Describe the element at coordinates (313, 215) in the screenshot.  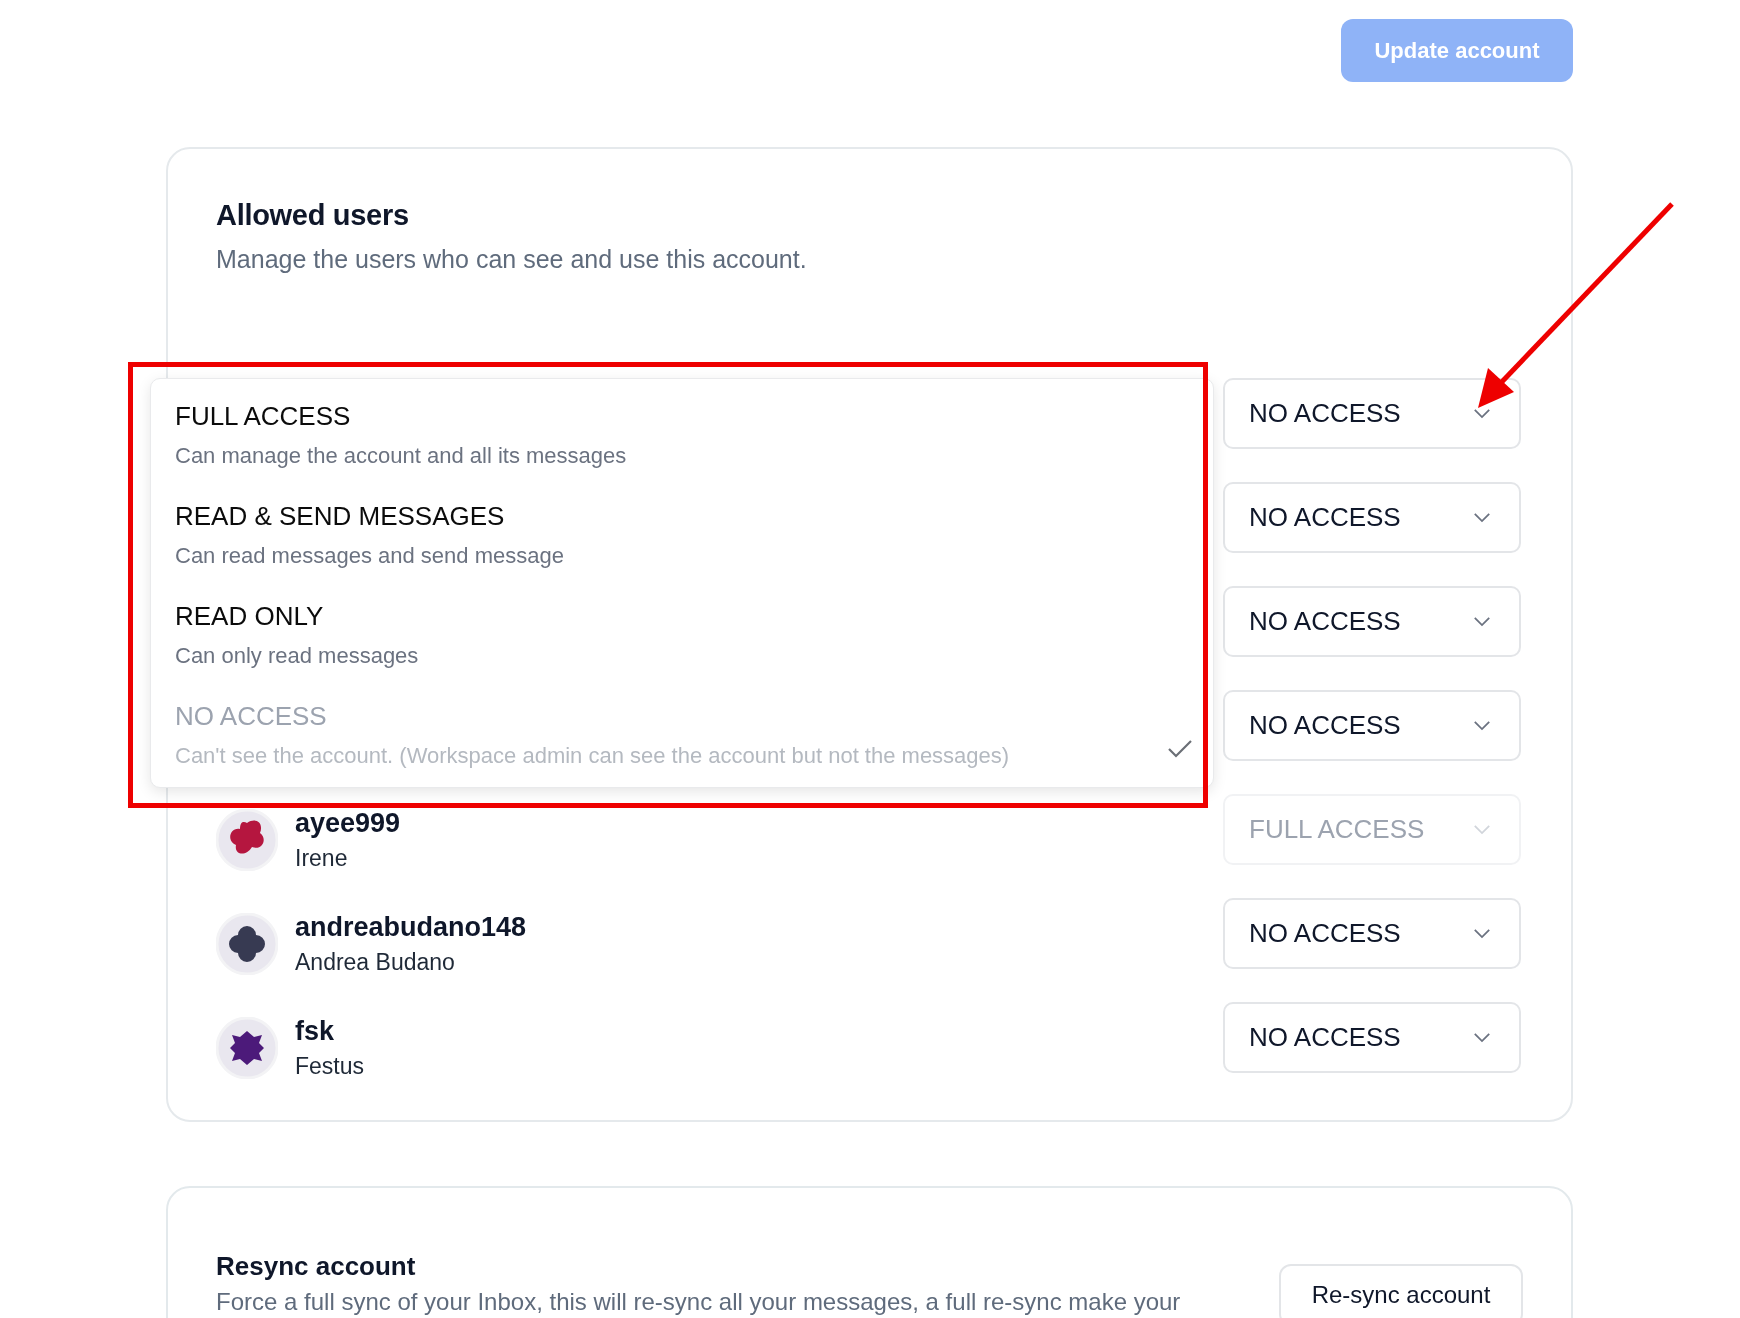
I see `section-title: Allowed users` at that location.